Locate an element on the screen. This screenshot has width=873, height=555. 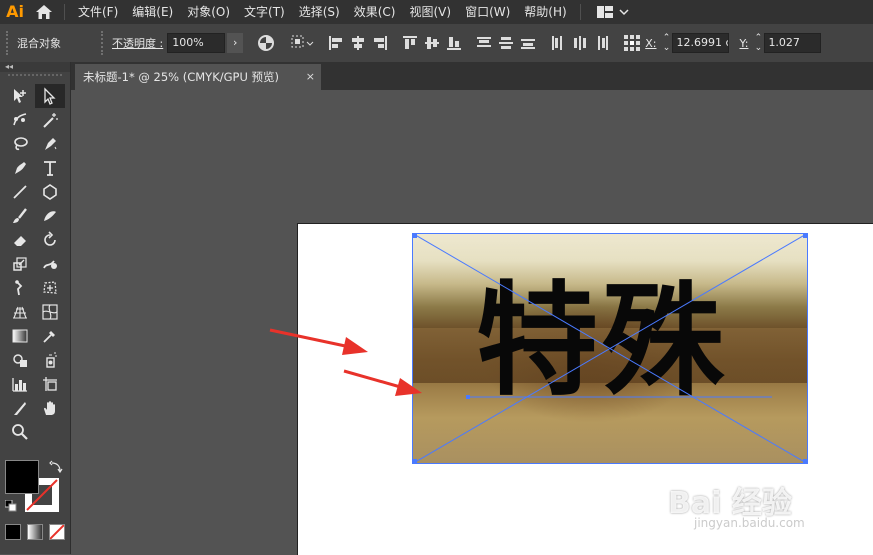
curvature-tool-icon is located at coordinates (20, 120).